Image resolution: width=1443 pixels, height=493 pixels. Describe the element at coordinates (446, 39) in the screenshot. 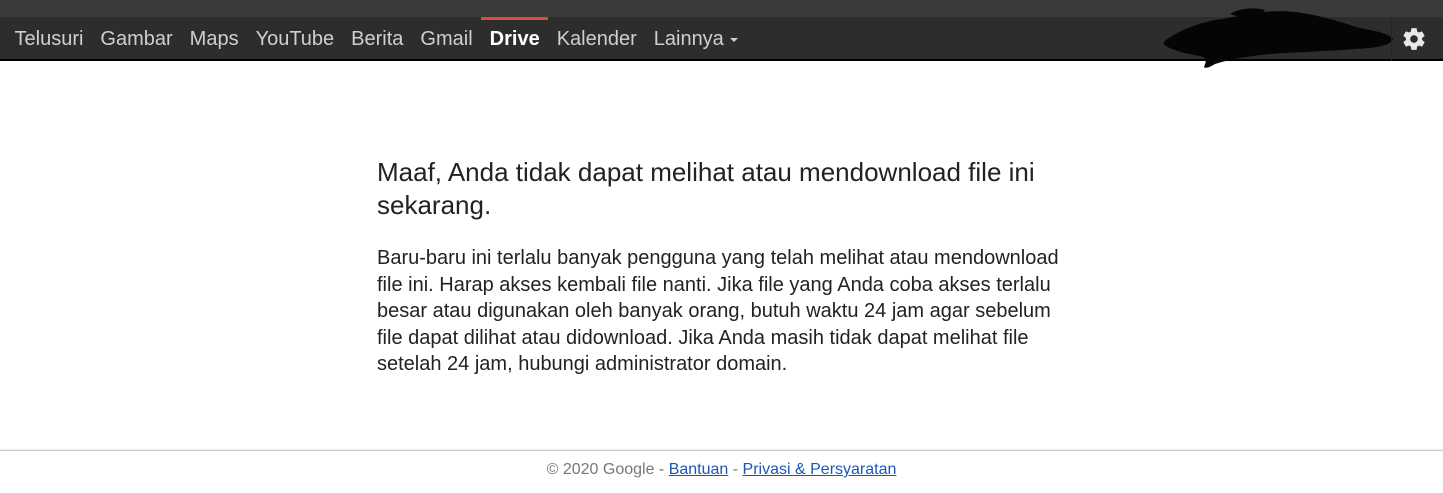

I see `nav-item-gmail: Gmail` at that location.